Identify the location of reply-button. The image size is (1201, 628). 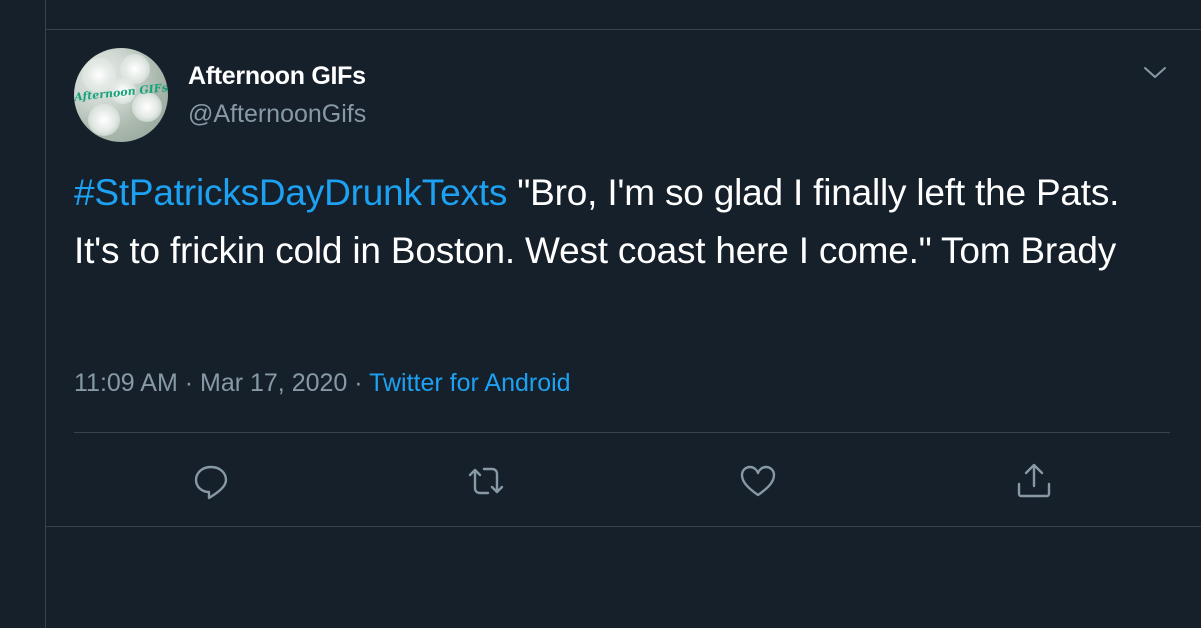
(211, 481).